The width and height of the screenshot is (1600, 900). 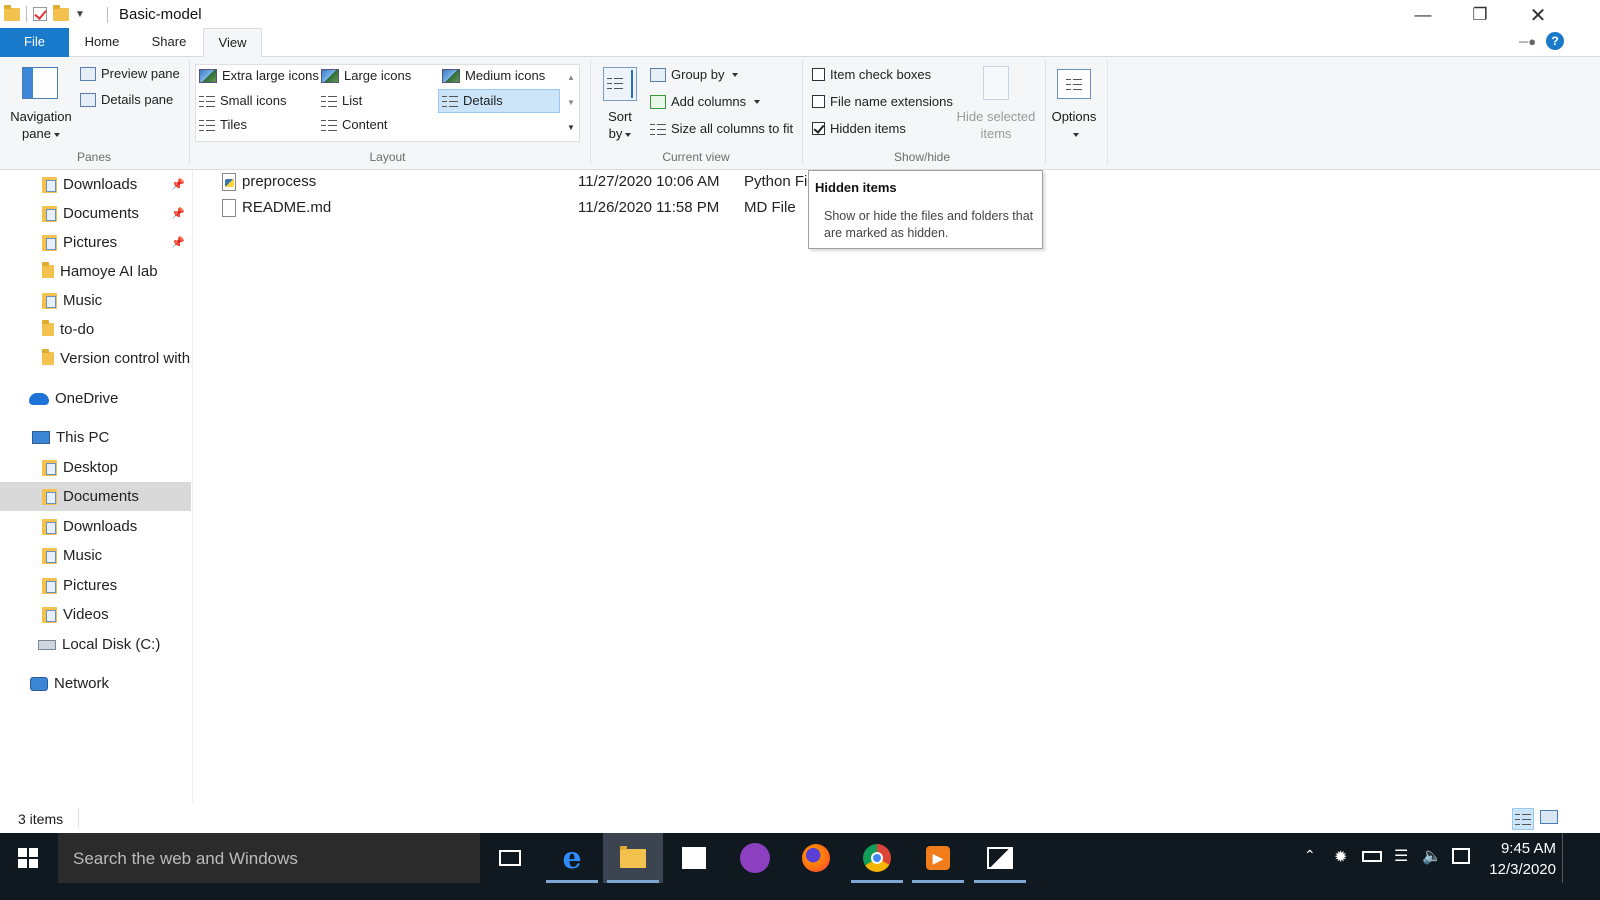 What do you see at coordinates (493, 75) in the screenshot?
I see `layout-medium-icons: Medium icons` at bounding box center [493, 75].